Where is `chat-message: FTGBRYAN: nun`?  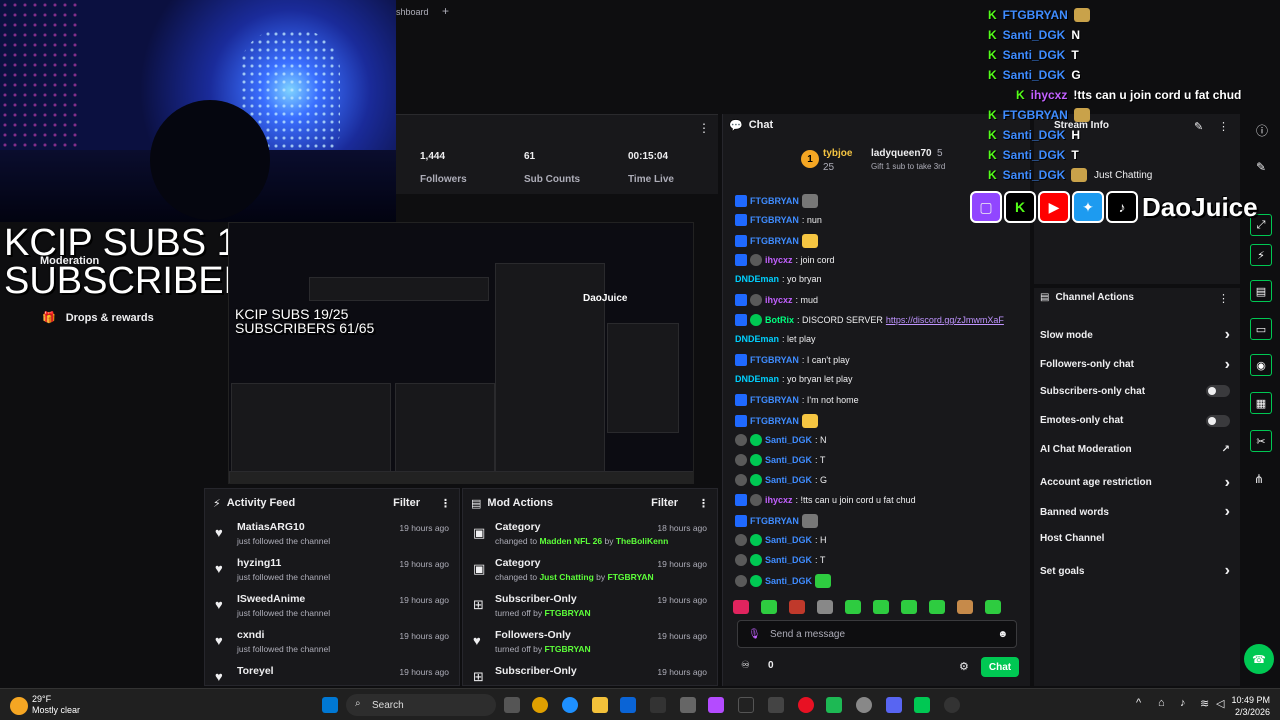
chat-message: FTGBRYAN: nun is located at coordinates (778, 220).